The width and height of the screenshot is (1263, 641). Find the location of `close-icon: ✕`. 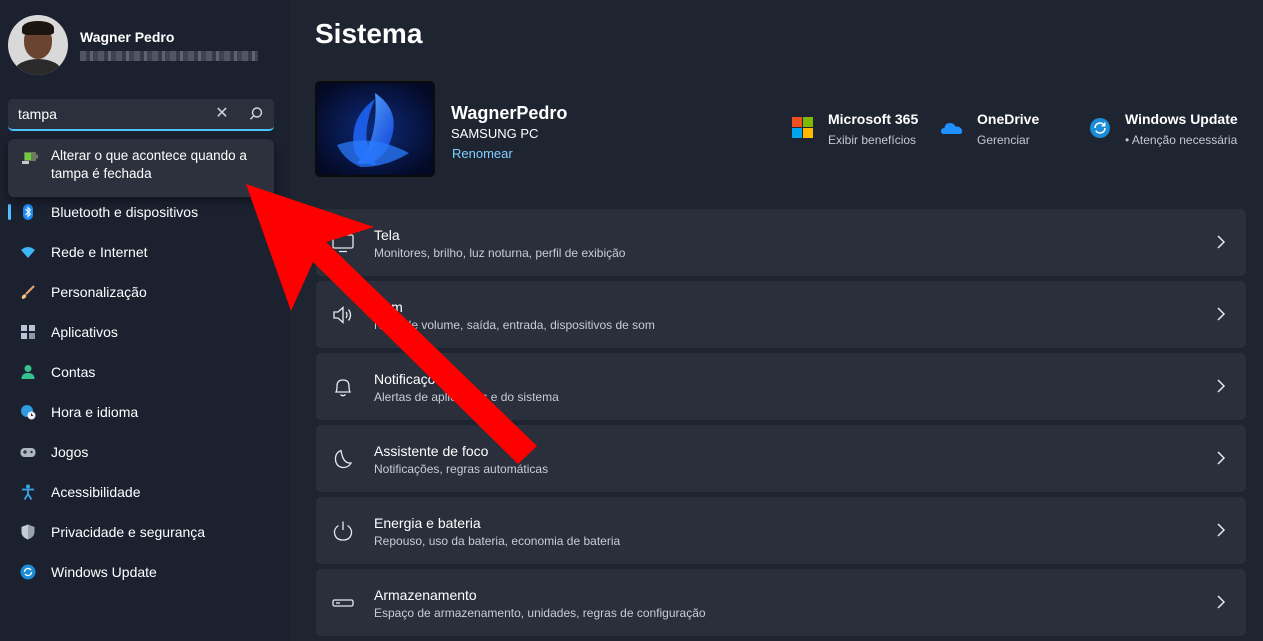

close-icon: ✕ is located at coordinates (222, 114).